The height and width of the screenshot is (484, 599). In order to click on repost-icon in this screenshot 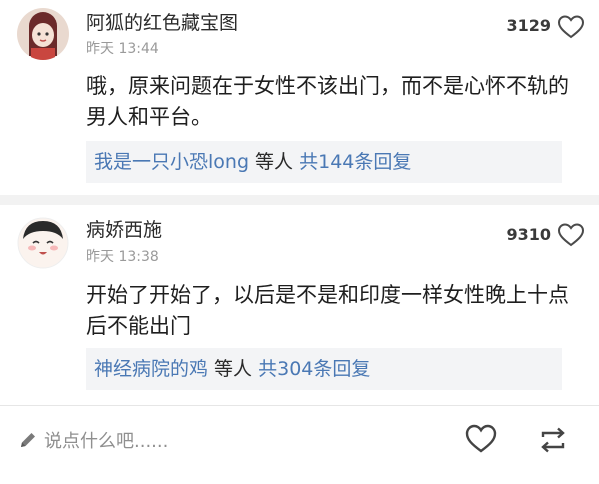, I will do `click(553, 440)`.